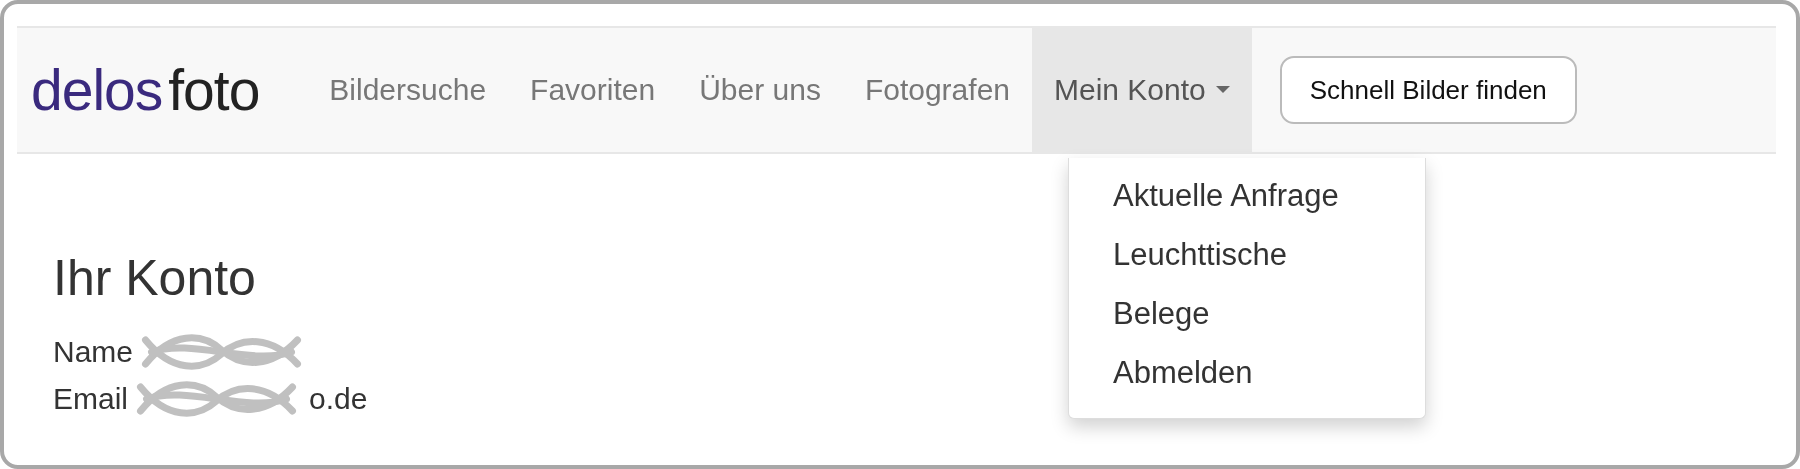  I want to click on nav-link: Bildersuche, so click(408, 90).